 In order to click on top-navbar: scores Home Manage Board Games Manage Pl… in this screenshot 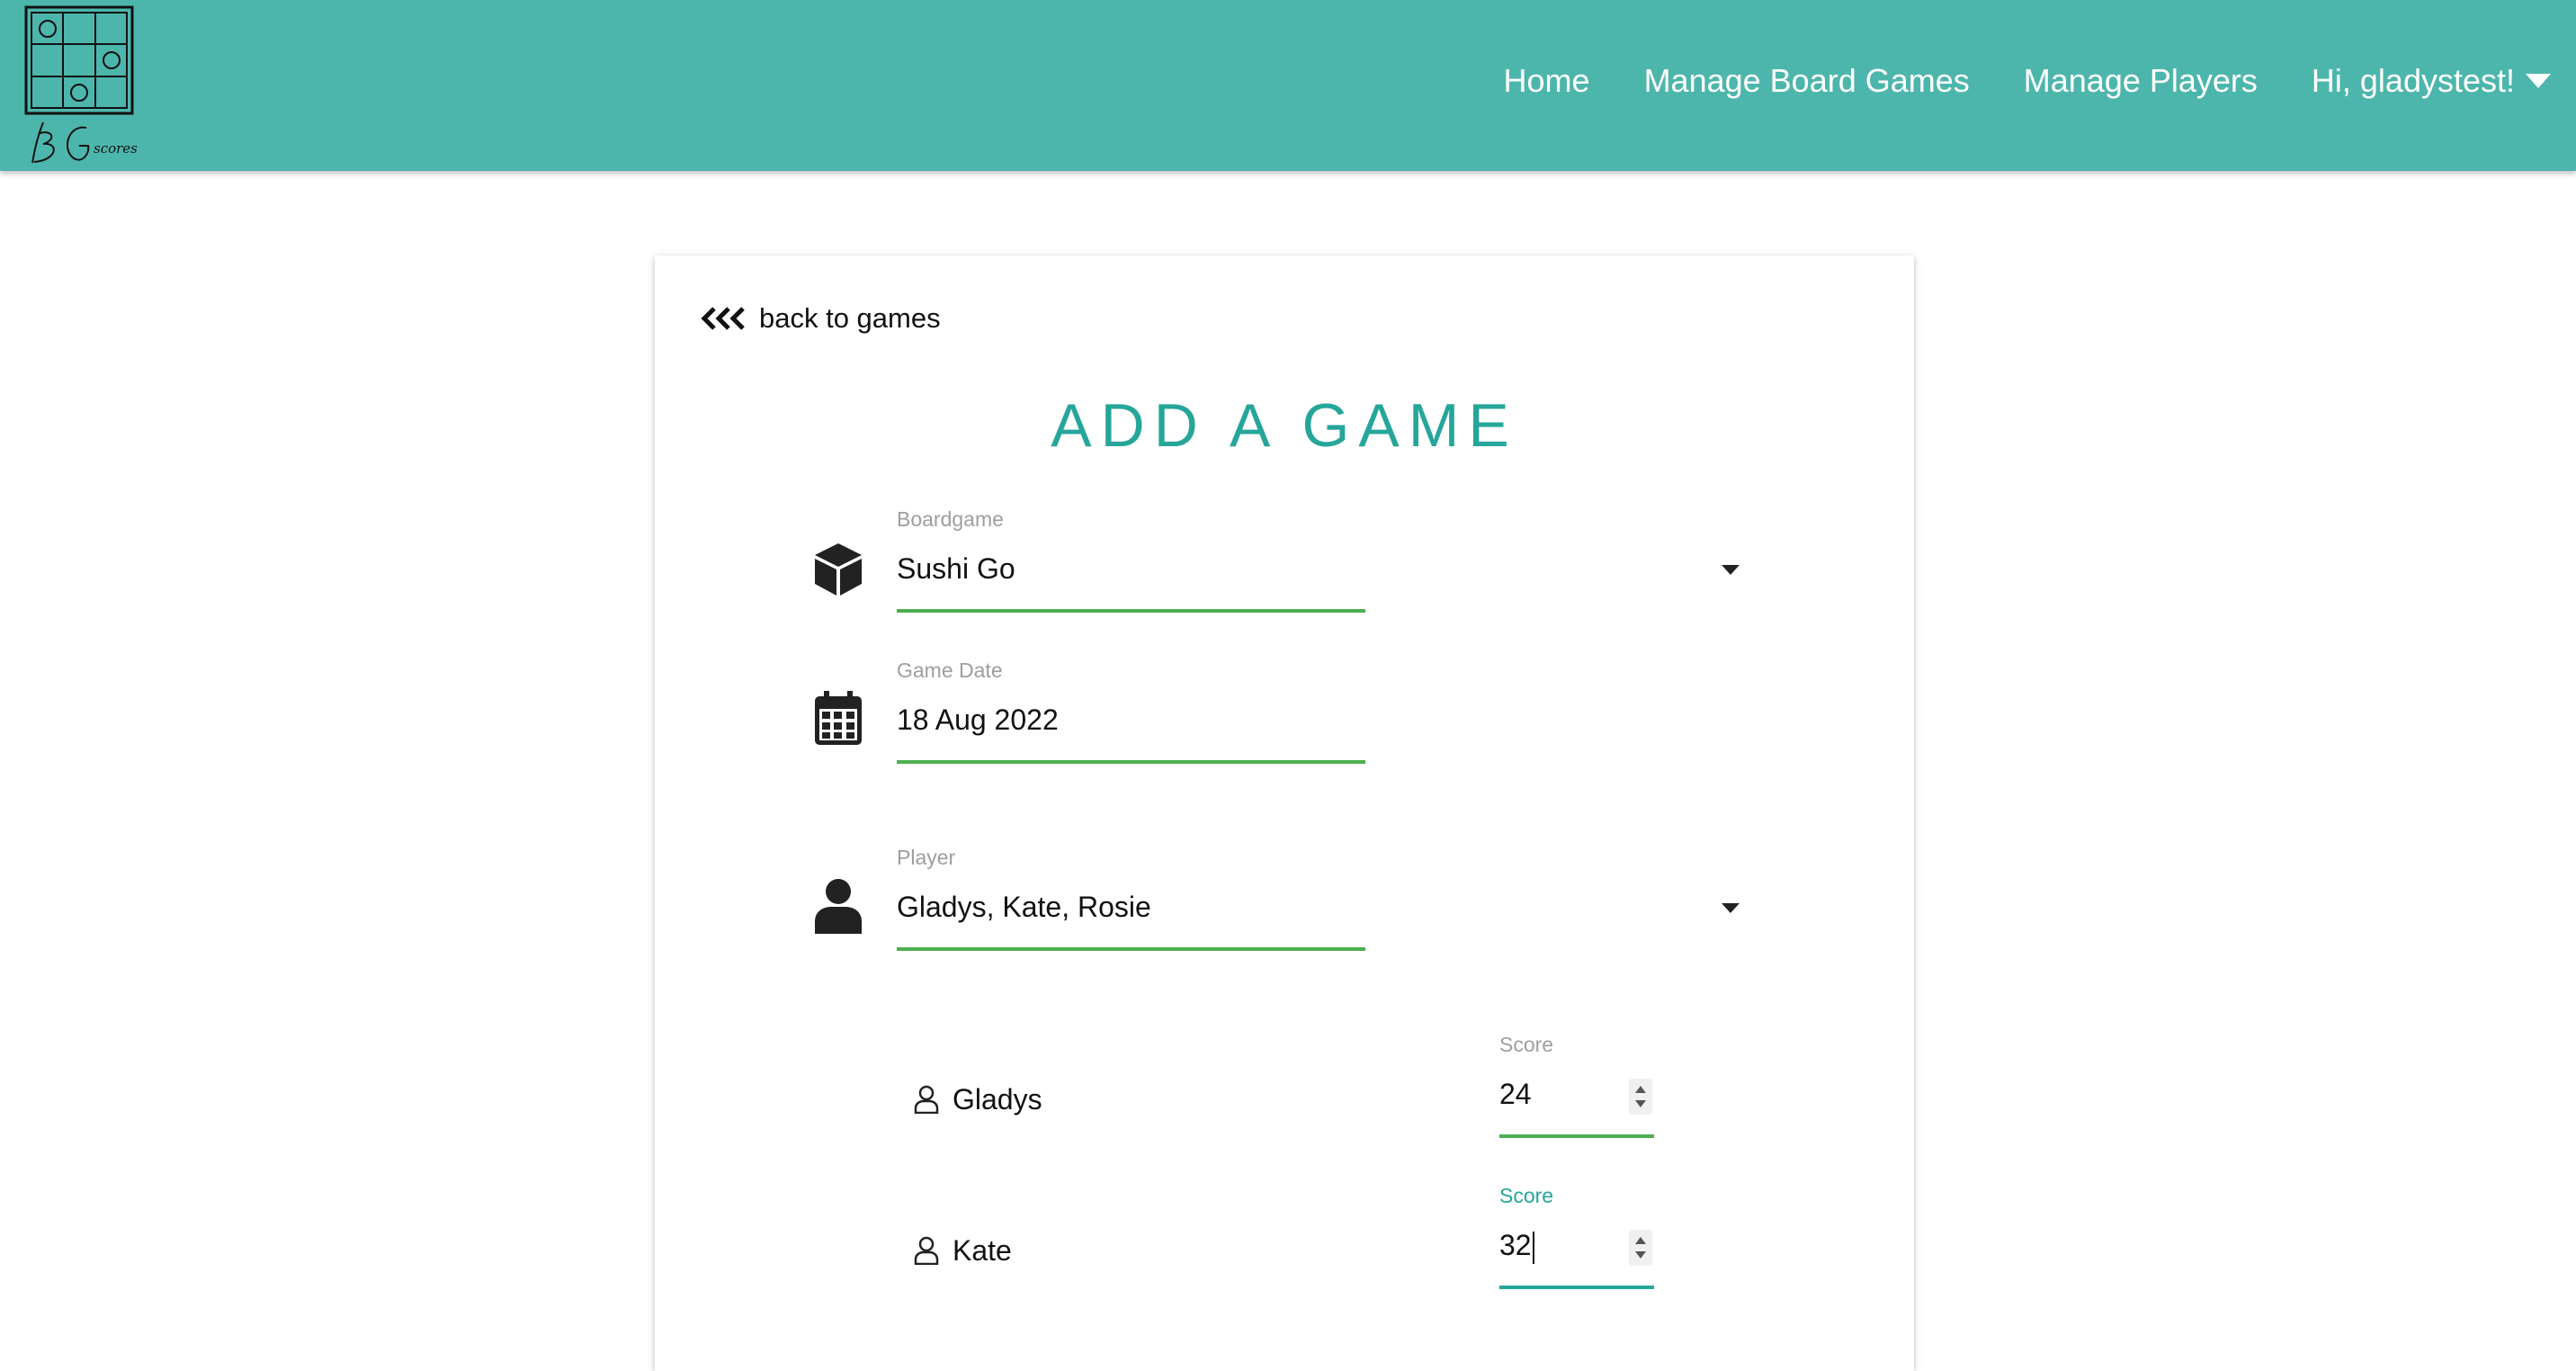, I will do `click(1288, 85)`.